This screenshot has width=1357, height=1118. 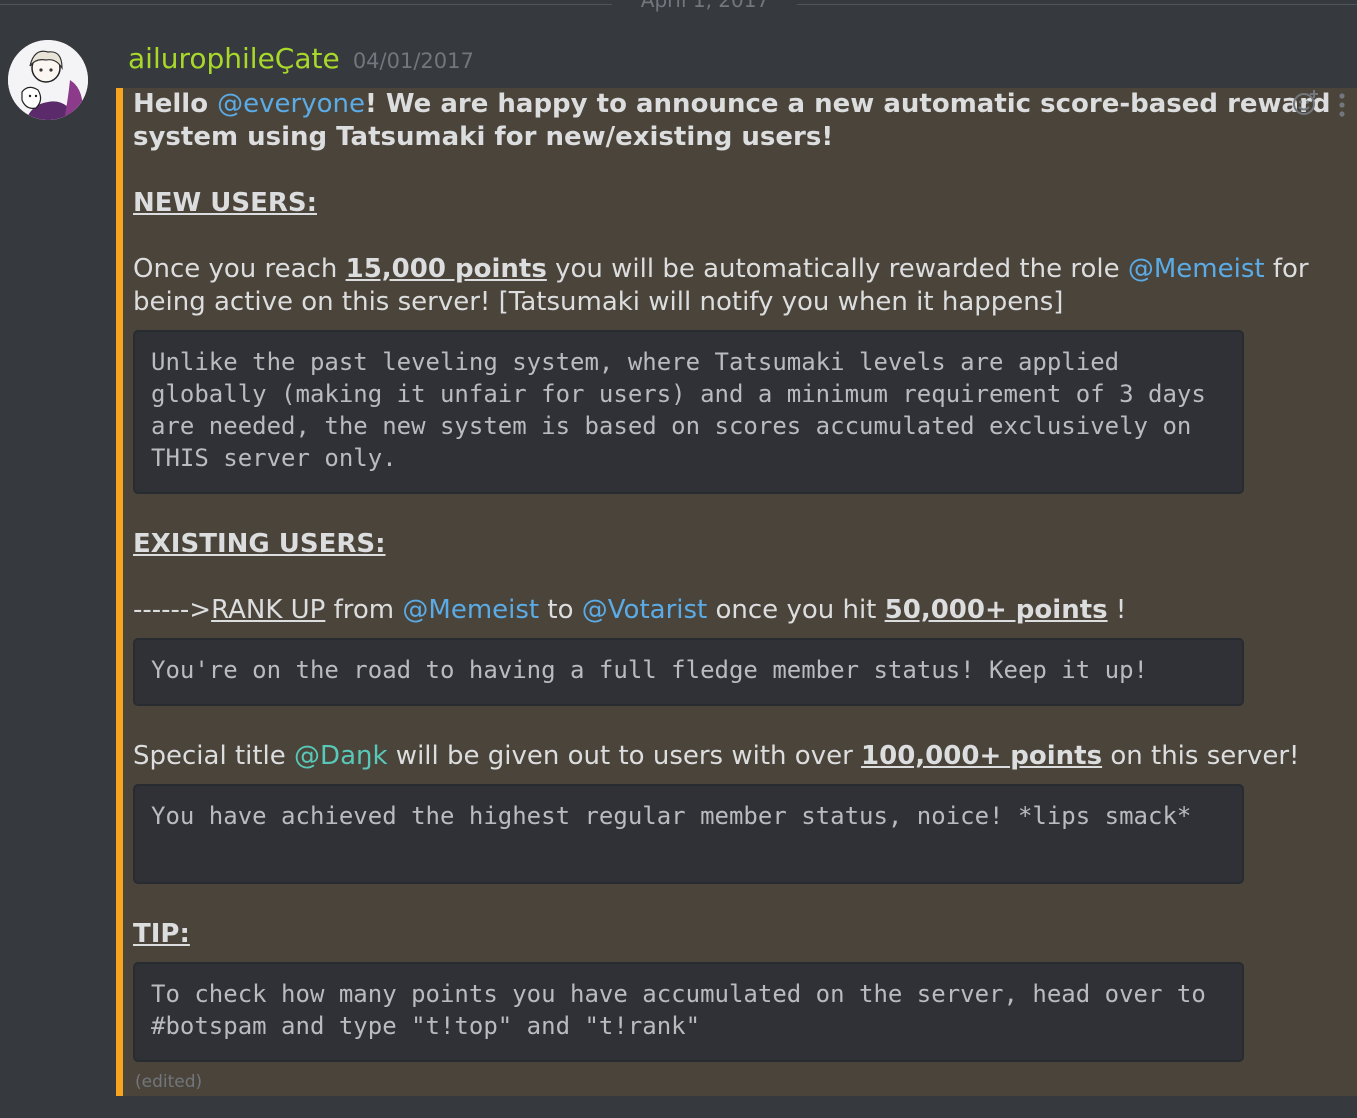 What do you see at coordinates (796, 610) in the screenshot?
I see `p3-text-c: once you hit` at bounding box center [796, 610].